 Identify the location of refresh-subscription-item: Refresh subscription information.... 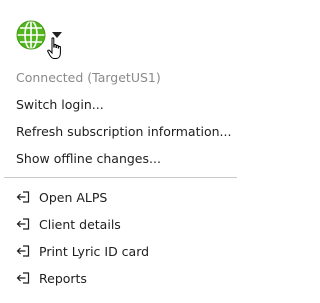
(120, 131).